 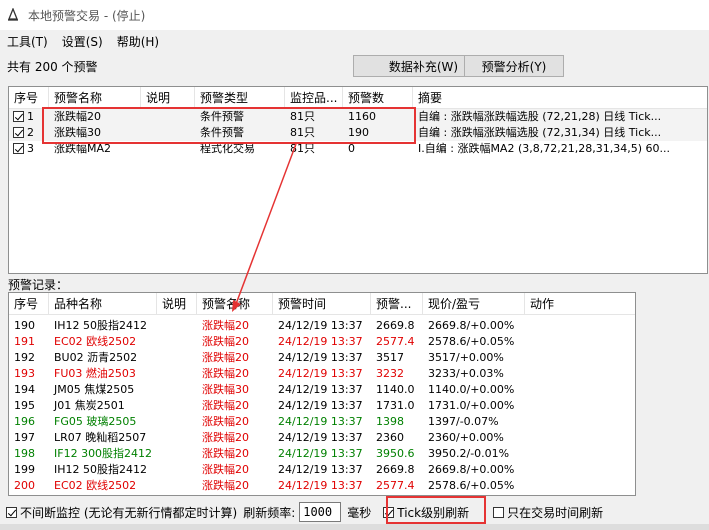 What do you see at coordinates (100, 437) in the screenshot?
I see `record-cell-product: LR07 晚籼稻2507` at bounding box center [100, 437].